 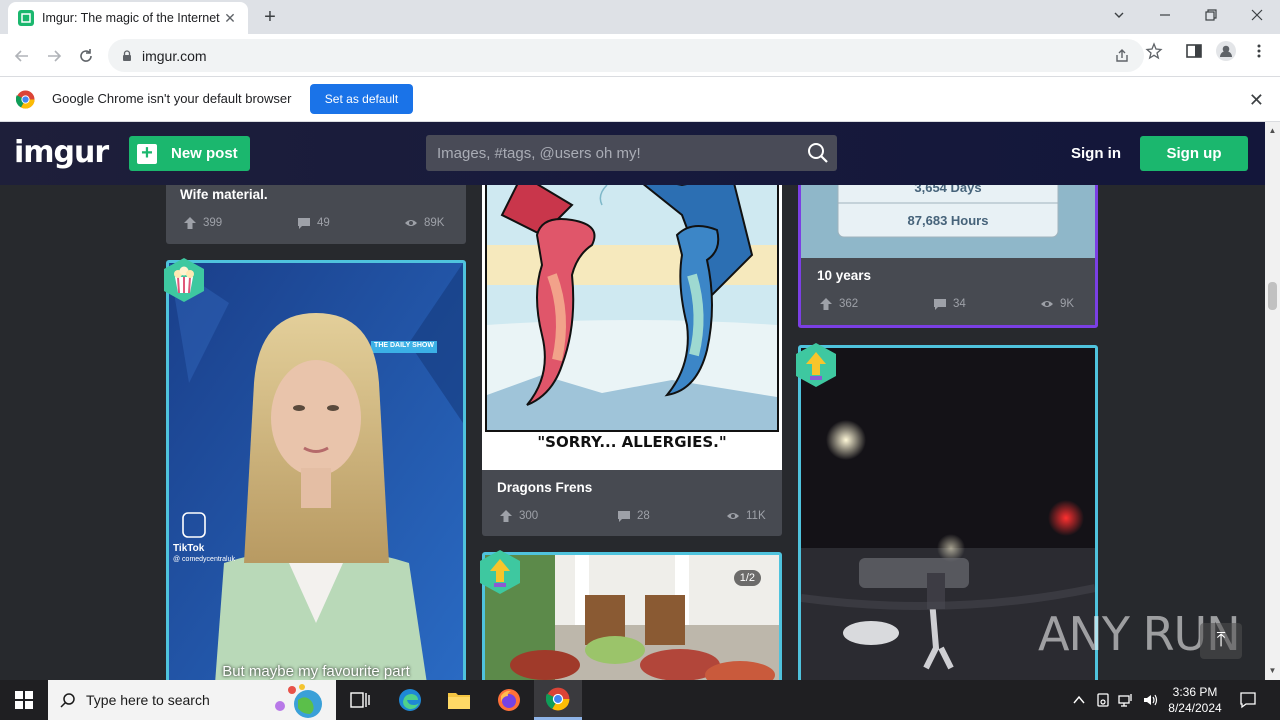 What do you see at coordinates (1272, 401) in the screenshot?
I see `page-scrollbar: ▲ ▼` at bounding box center [1272, 401].